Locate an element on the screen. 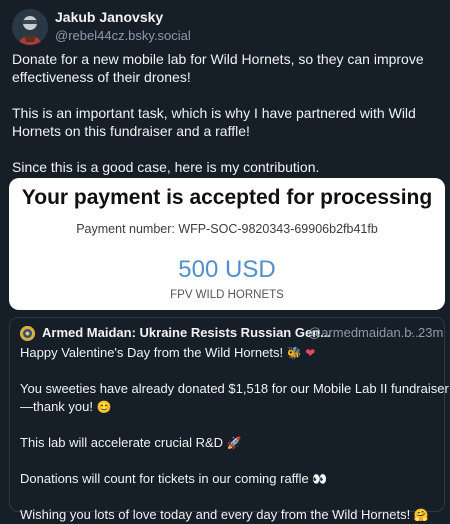  payment-amount: 500 USD is located at coordinates (227, 269).